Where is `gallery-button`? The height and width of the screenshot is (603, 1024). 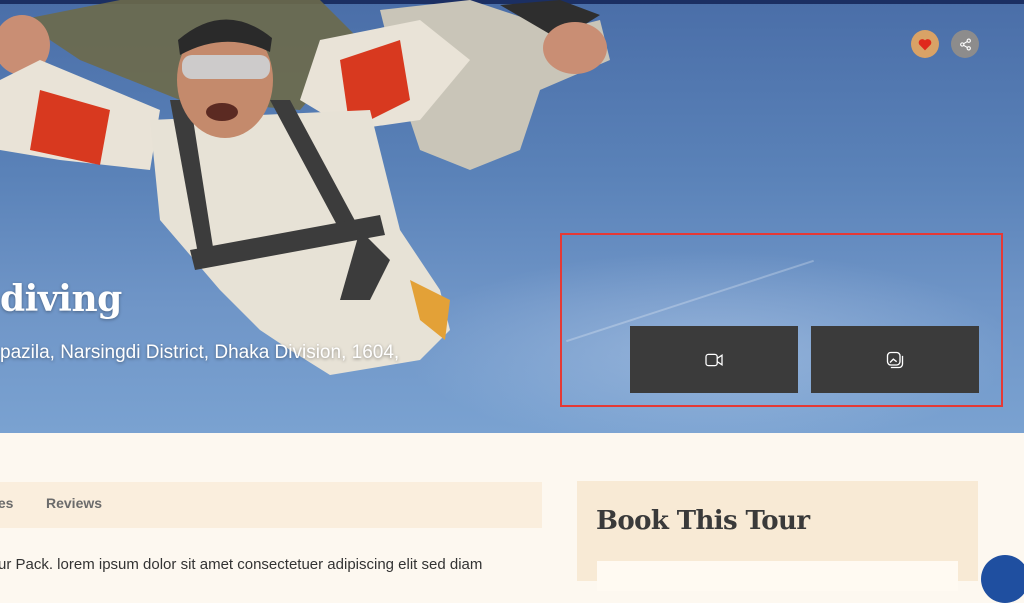 gallery-button is located at coordinates (895, 359).